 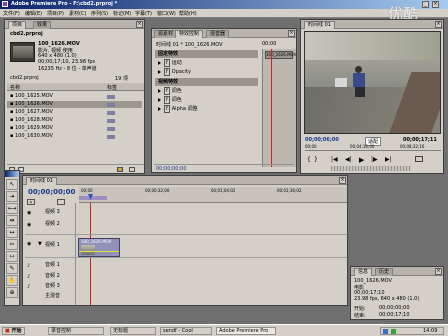 What do you see at coordinates (373, 147) in the screenshot?
I see `monitor-ruler: 00;00 00;04;16;00 00;08;32;16` at bounding box center [373, 147].